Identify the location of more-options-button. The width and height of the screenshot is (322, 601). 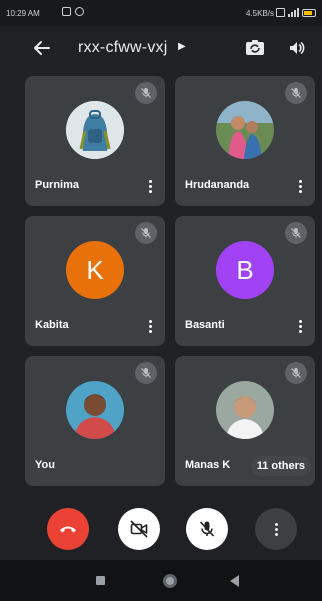
(276, 529).